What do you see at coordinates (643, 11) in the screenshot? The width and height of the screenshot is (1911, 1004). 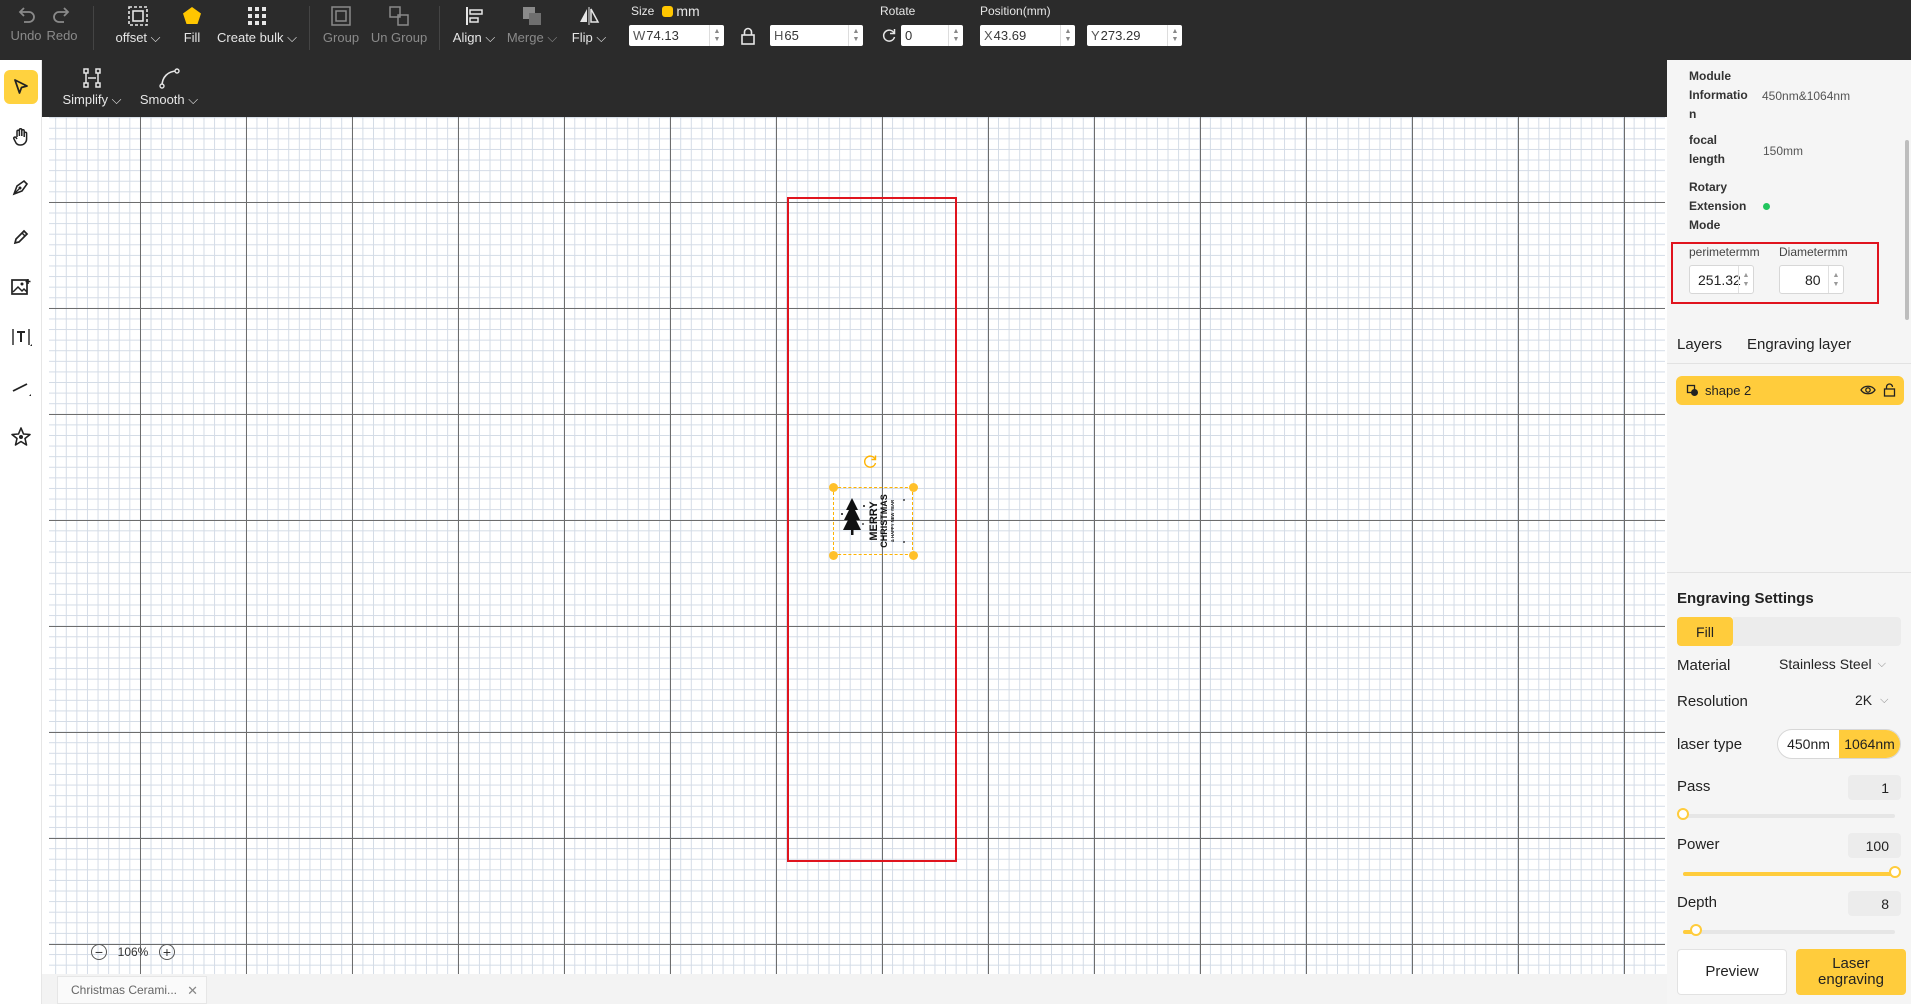 I see `size-label: Size` at bounding box center [643, 11].